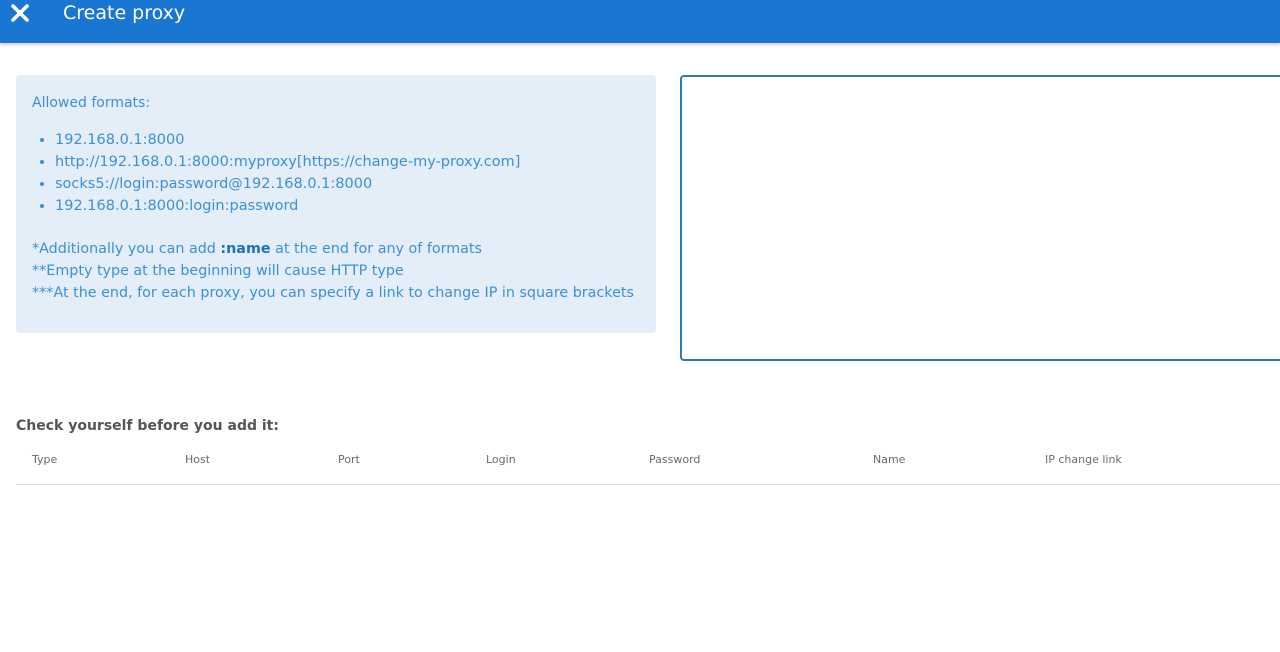 Image resolution: width=1280 pixels, height=652 pixels. I want to click on column-header-port: Port, so click(349, 459).